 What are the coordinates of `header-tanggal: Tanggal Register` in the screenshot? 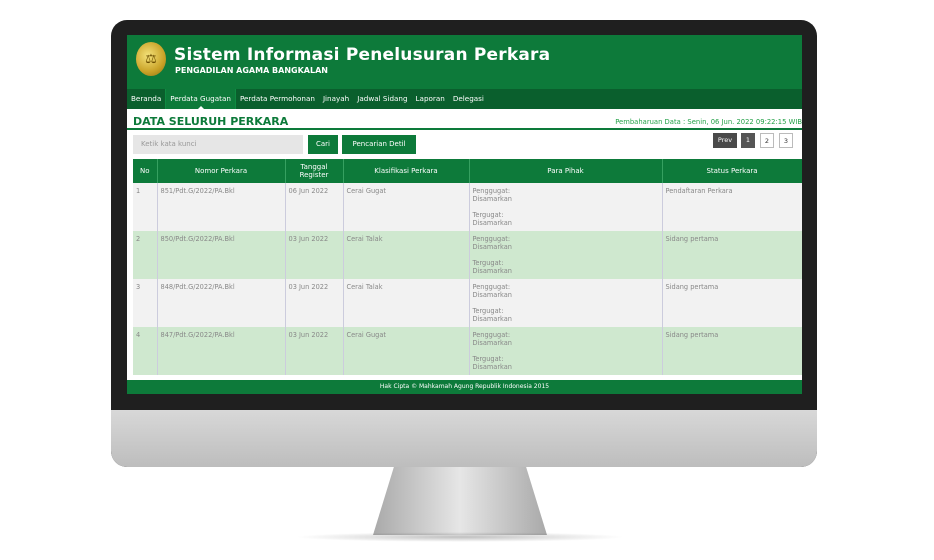 It's located at (314, 171).